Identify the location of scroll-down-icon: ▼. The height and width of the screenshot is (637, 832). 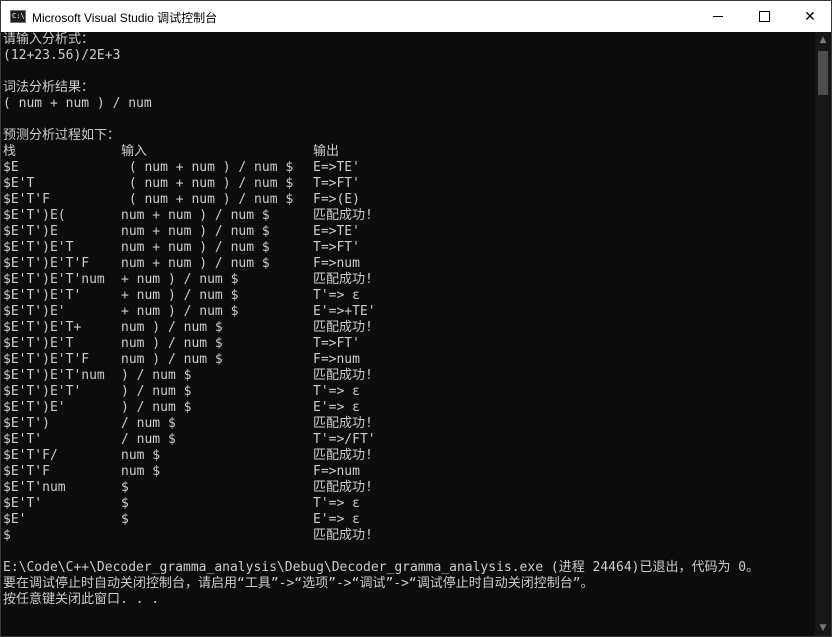
(823, 628).